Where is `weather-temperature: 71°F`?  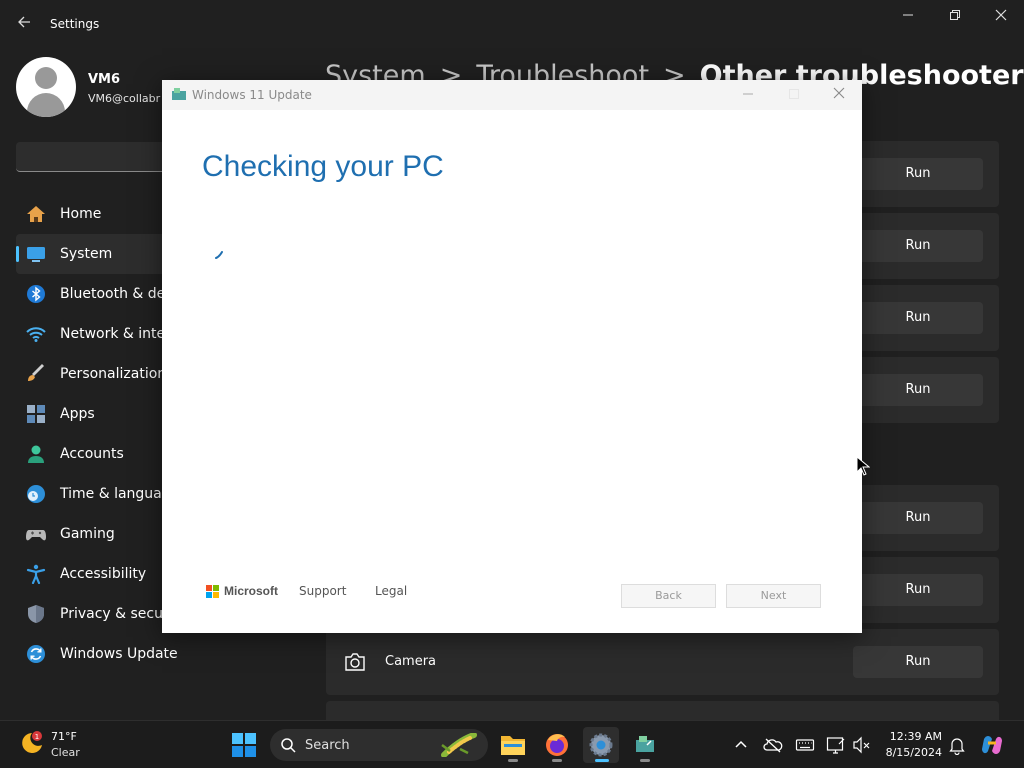 weather-temperature: 71°F is located at coordinates (64, 736).